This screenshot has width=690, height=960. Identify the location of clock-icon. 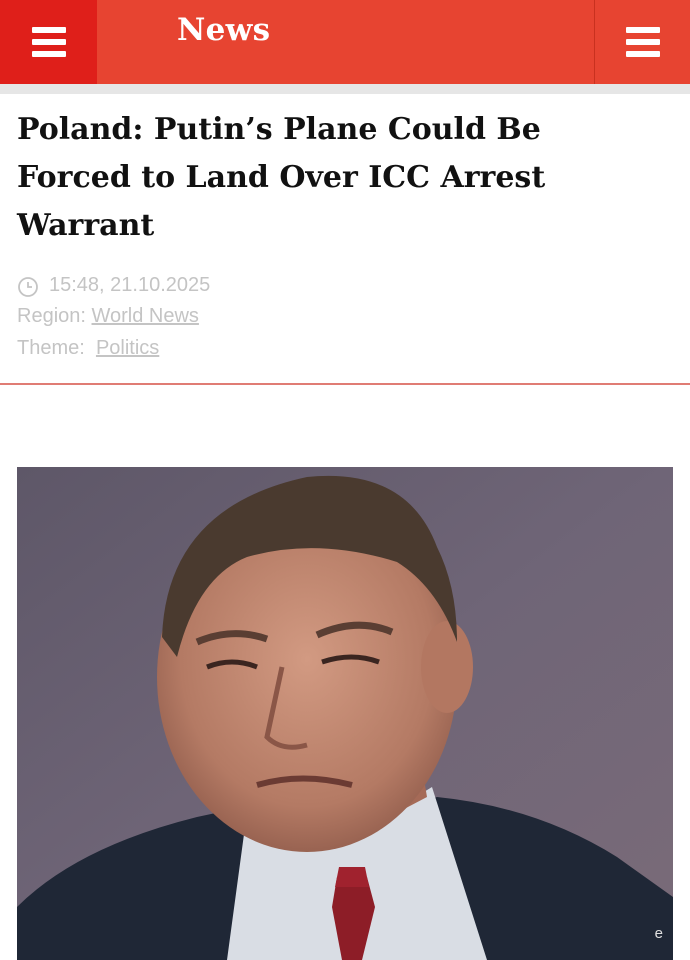
(28, 287).